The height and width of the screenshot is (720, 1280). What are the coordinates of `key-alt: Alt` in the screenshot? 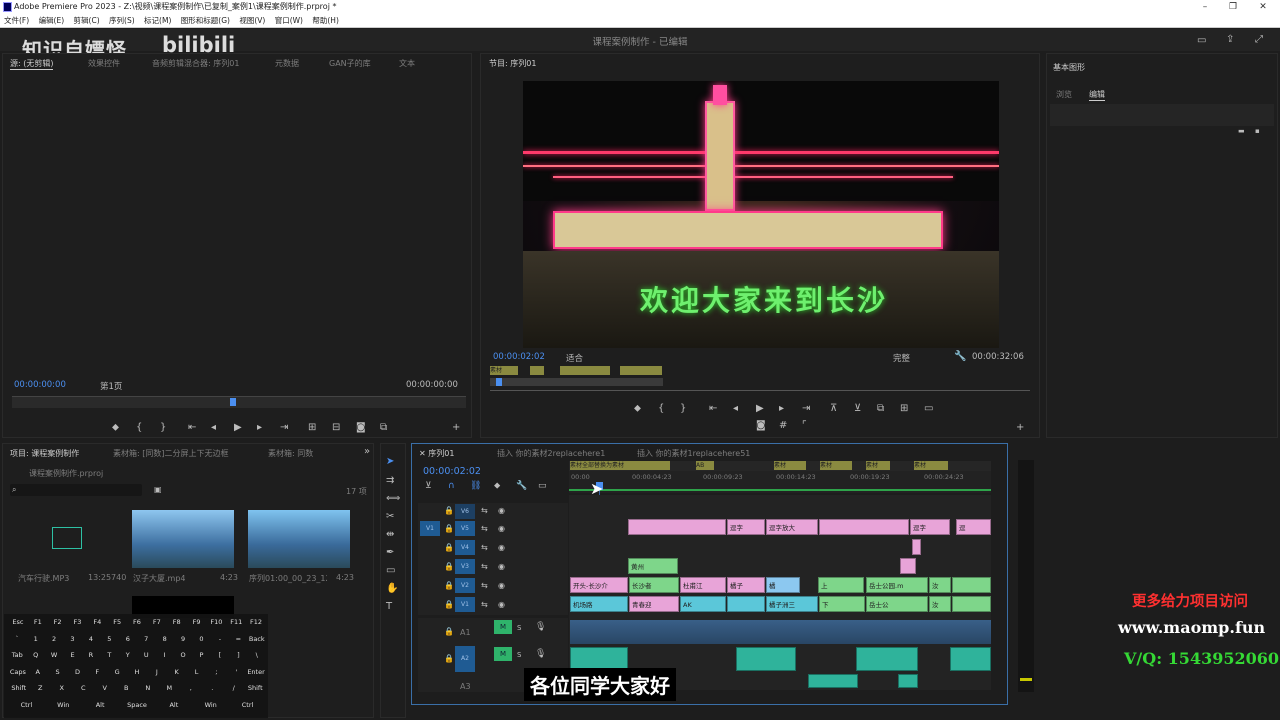 It's located at (173, 705).